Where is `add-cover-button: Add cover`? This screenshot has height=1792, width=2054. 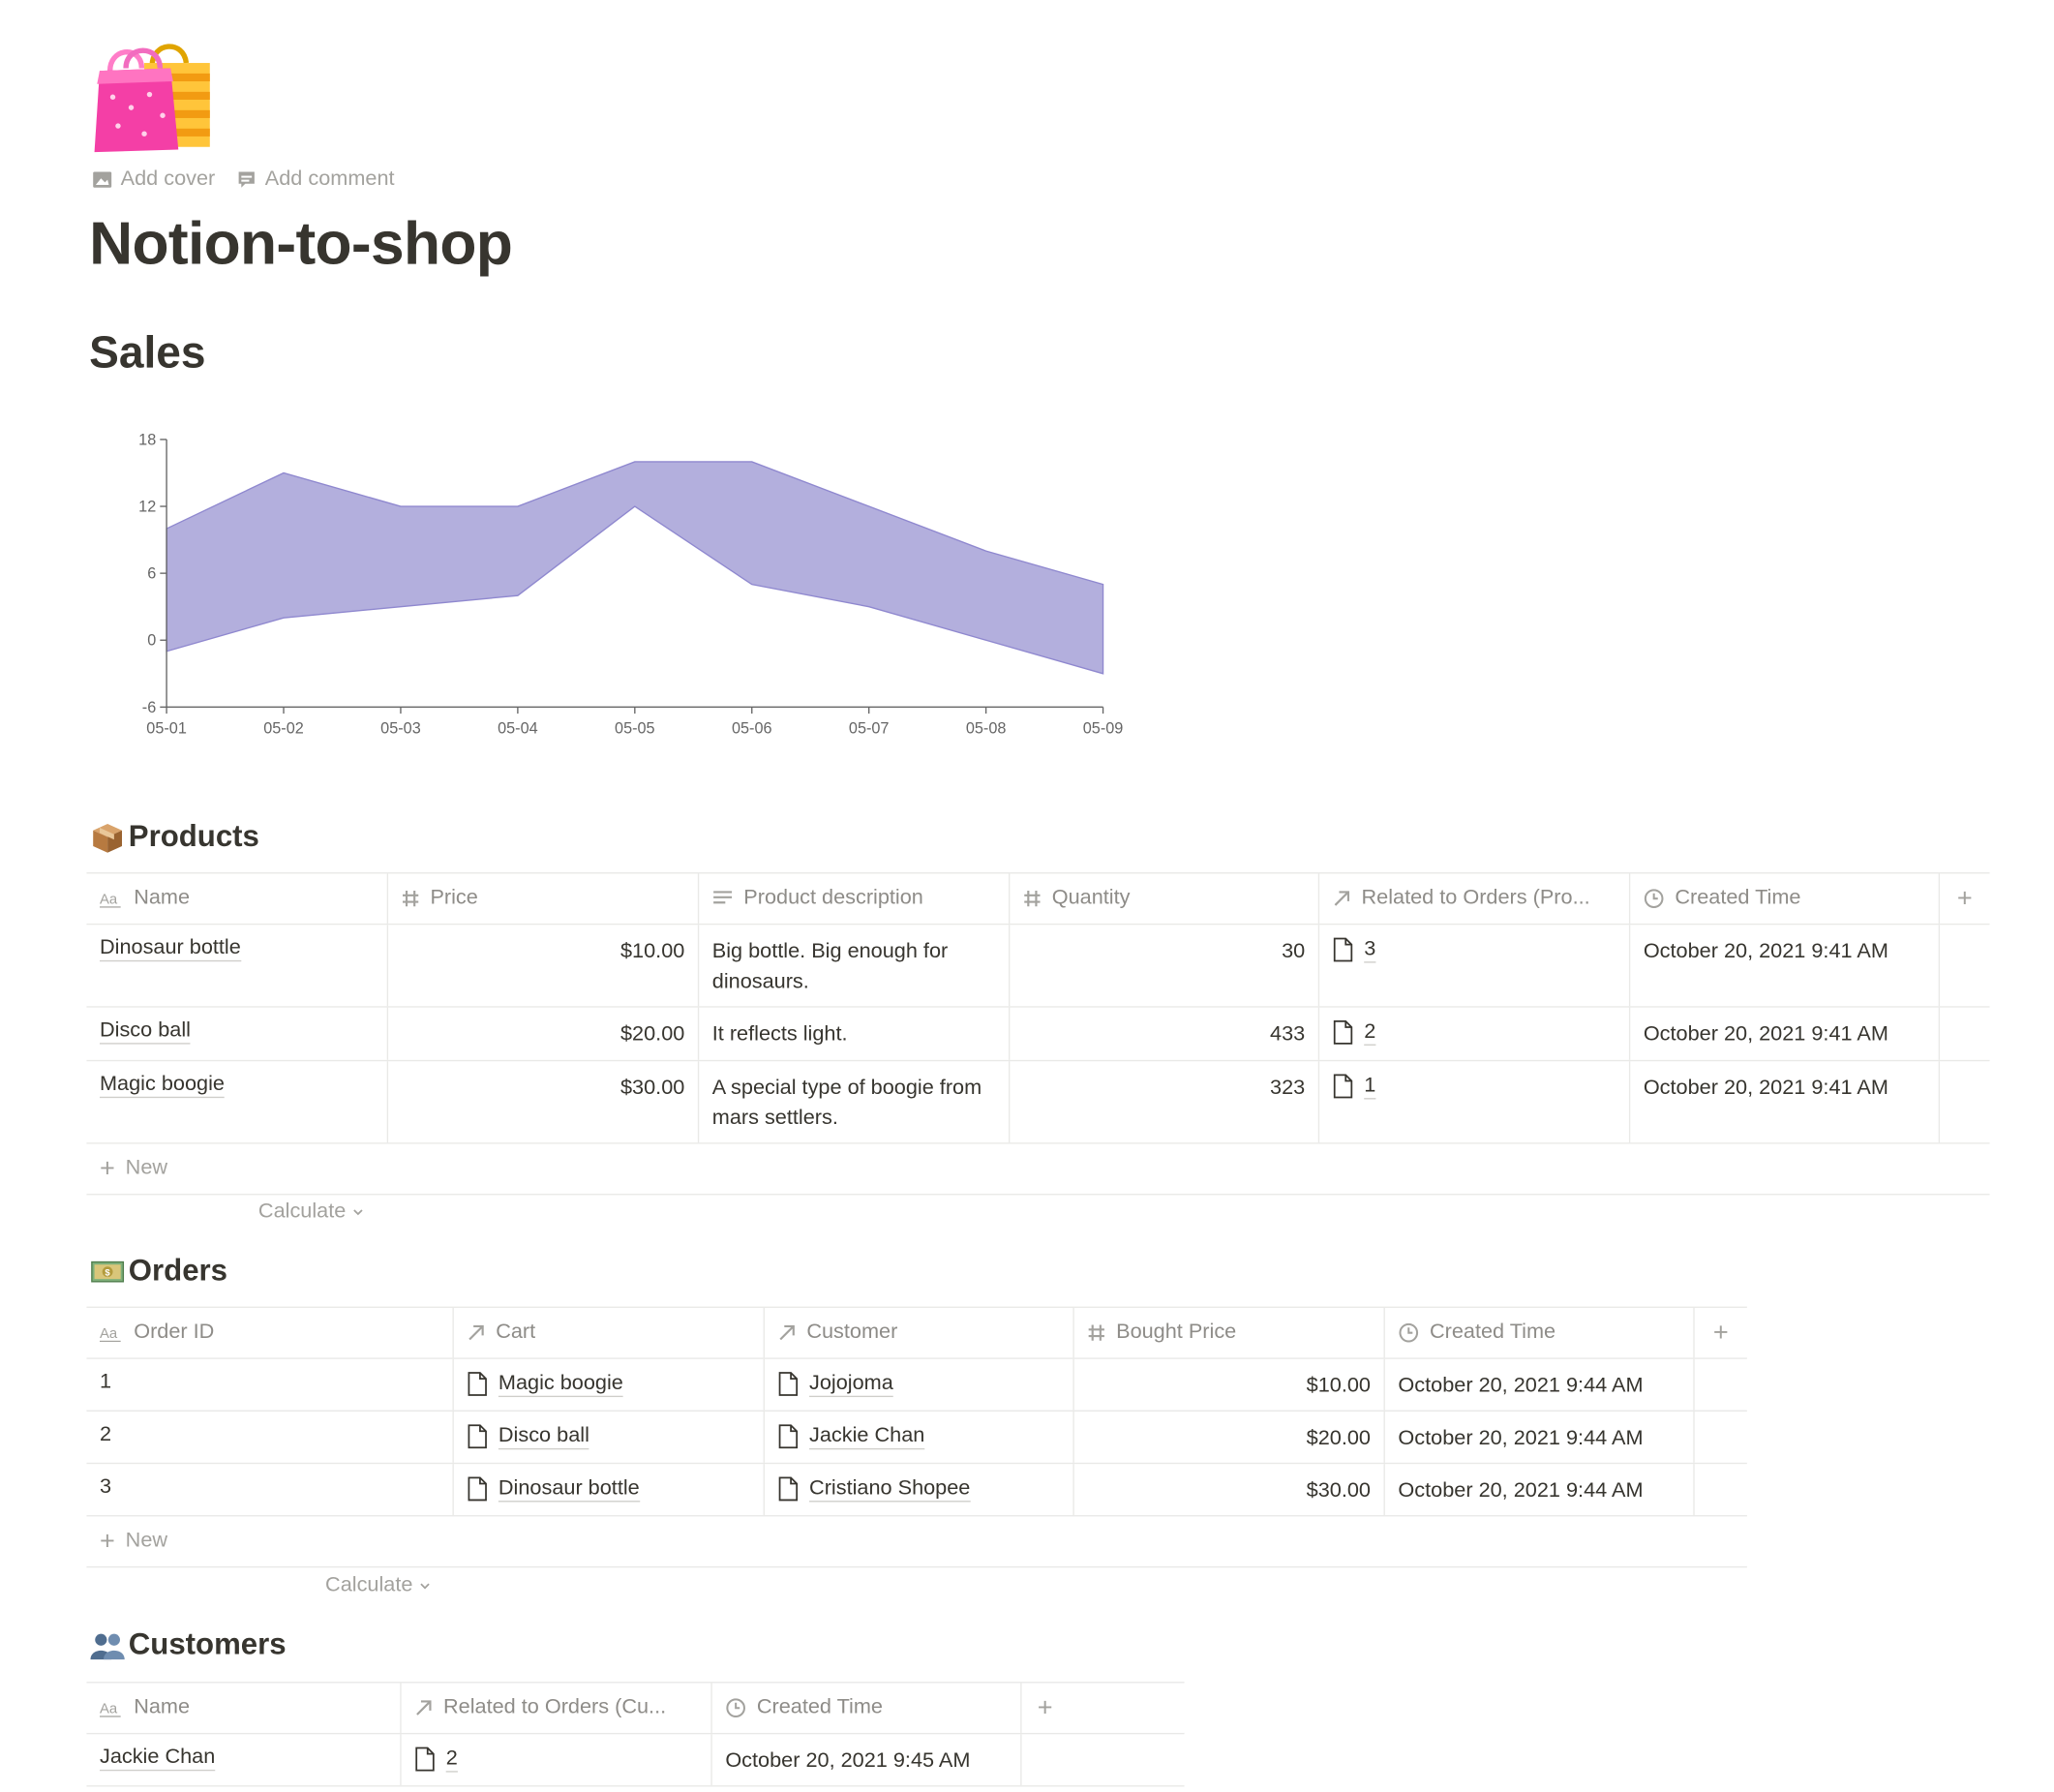 add-cover-button: Add cover is located at coordinates (153, 179).